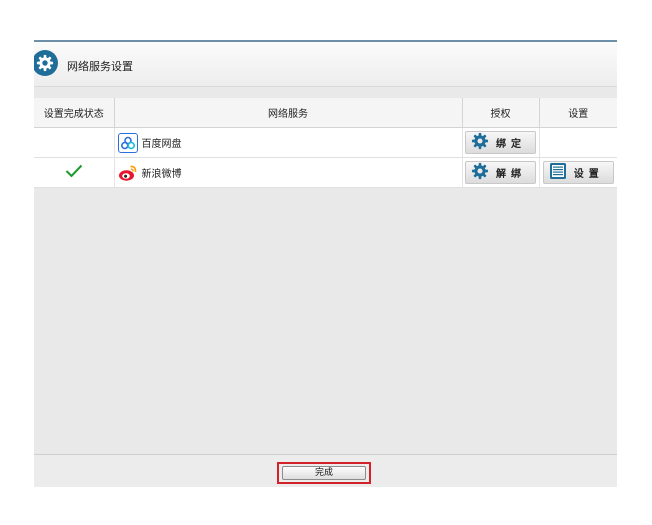 The image size is (652, 525). Describe the element at coordinates (127, 142) in the screenshot. I see `baidu-netdisk-icon` at that location.